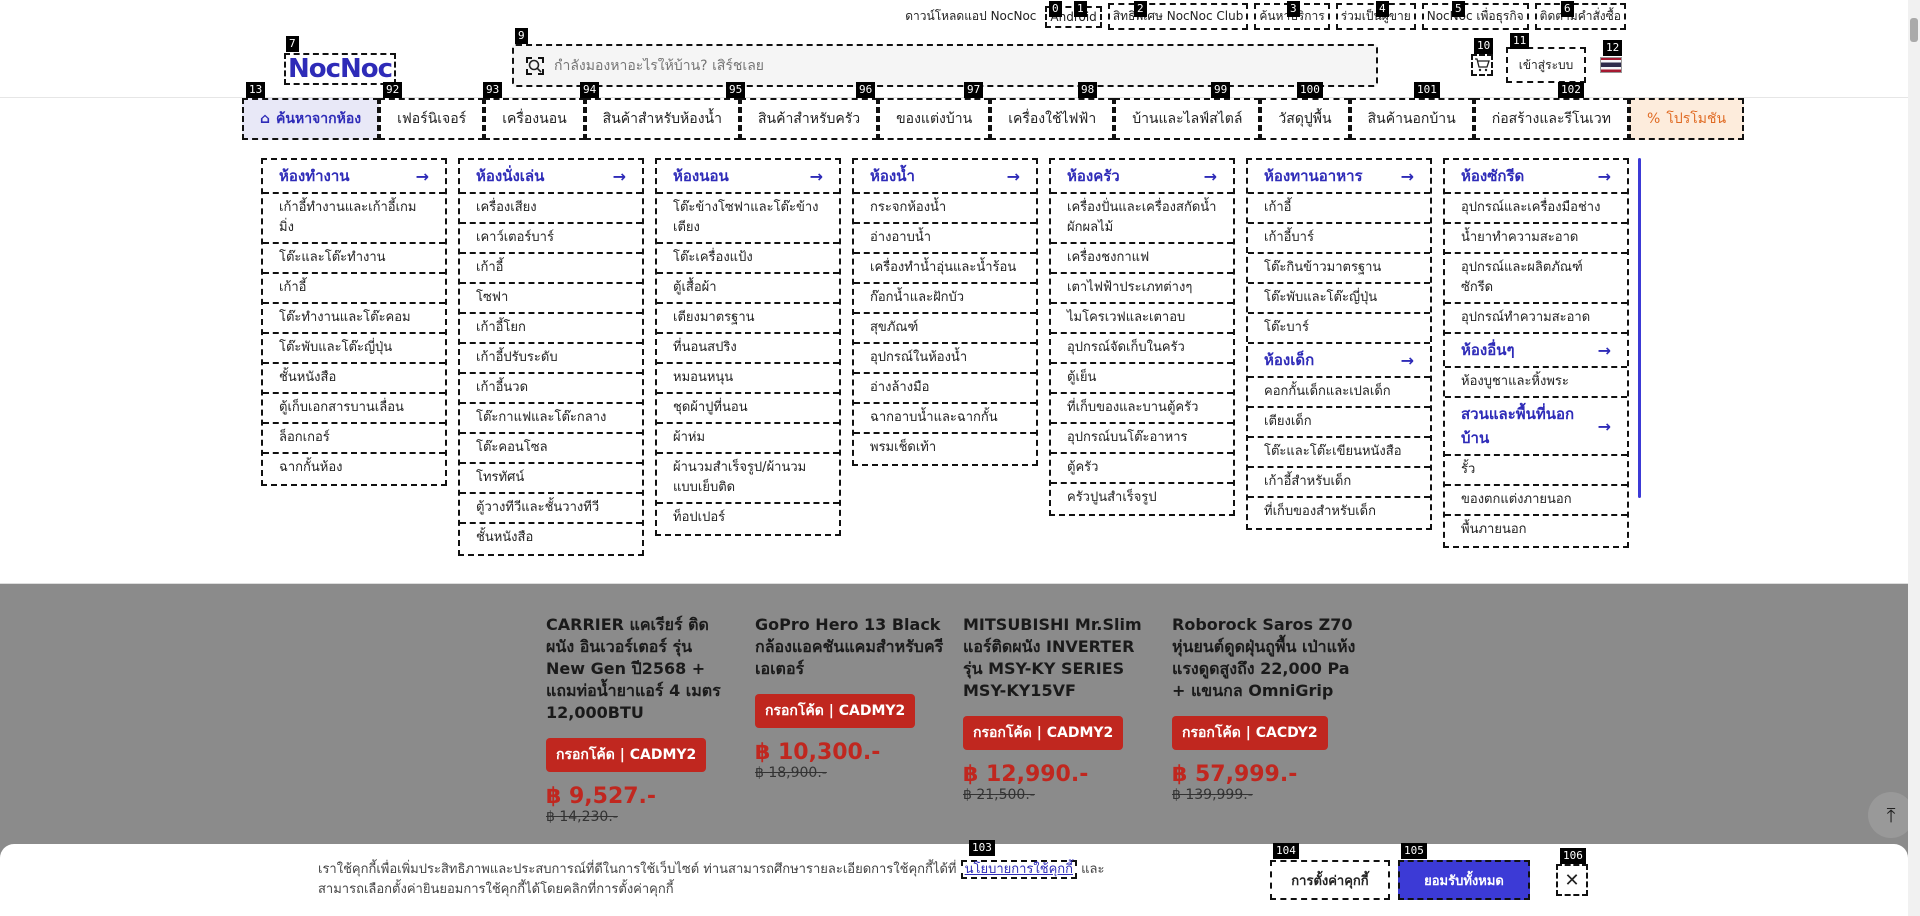 This screenshot has width=1920, height=916. What do you see at coordinates (1142, 259) in the screenshot?
I see `menu-item: เครื่องชงกาแฟ` at bounding box center [1142, 259].